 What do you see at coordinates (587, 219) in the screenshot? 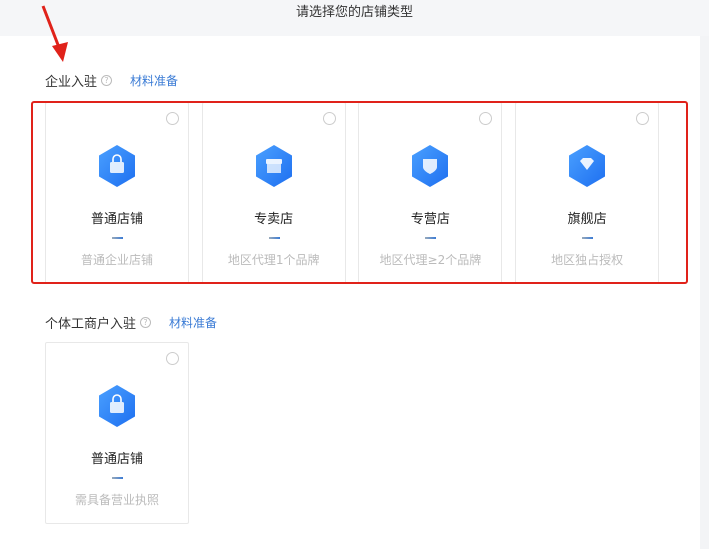
I see `store-type-name: 旗舰店` at bounding box center [587, 219].